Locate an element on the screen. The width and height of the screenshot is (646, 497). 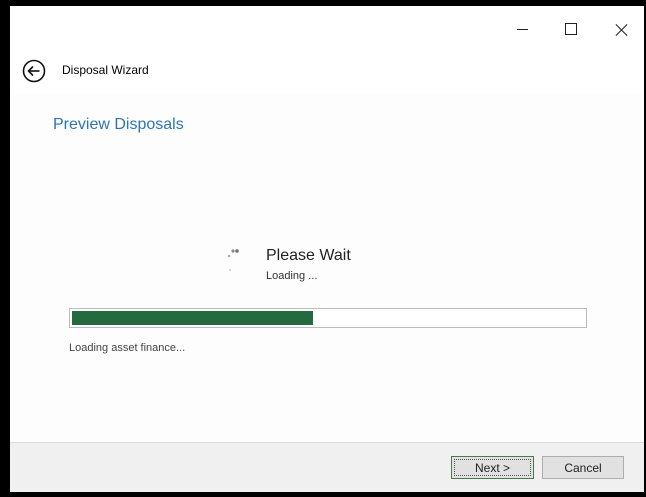
page-title: Preview Disposals is located at coordinates (118, 124).